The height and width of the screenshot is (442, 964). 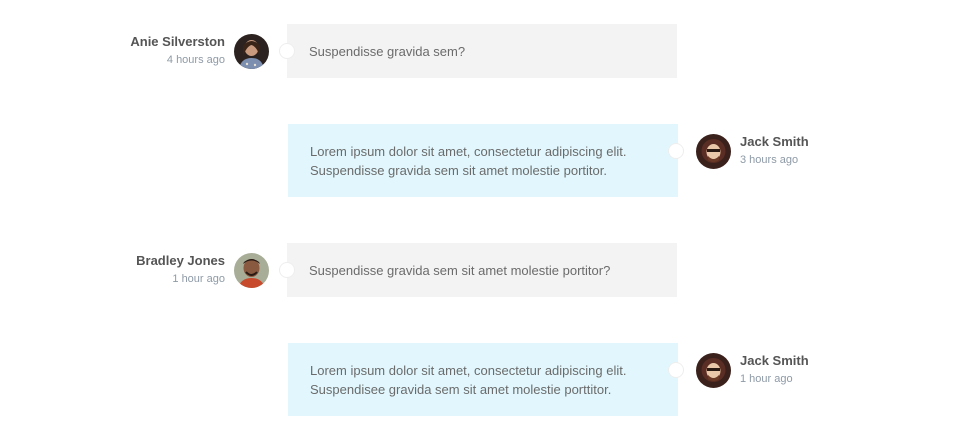 What do you see at coordinates (195, 60) in the screenshot?
I see `timestamp: 4 hours ago` at bounding box center [195, 60].